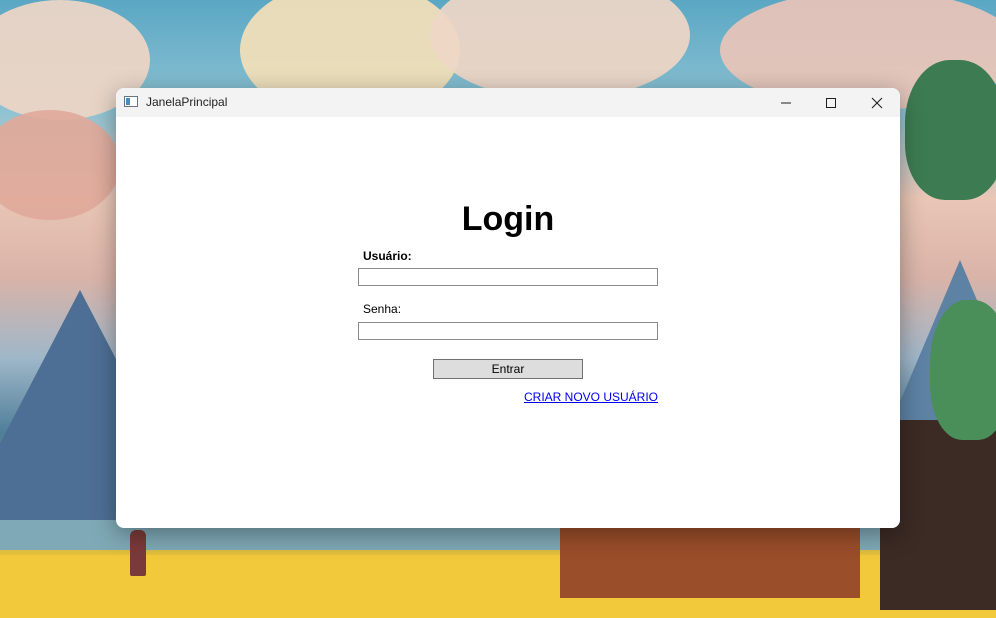 Image resolution: width=996 pixels, height=618 pixels. What do you see at coordinates (382, 309) in the screenshot?
I see `password-label: Senha:` at bounding box center [382, 309].